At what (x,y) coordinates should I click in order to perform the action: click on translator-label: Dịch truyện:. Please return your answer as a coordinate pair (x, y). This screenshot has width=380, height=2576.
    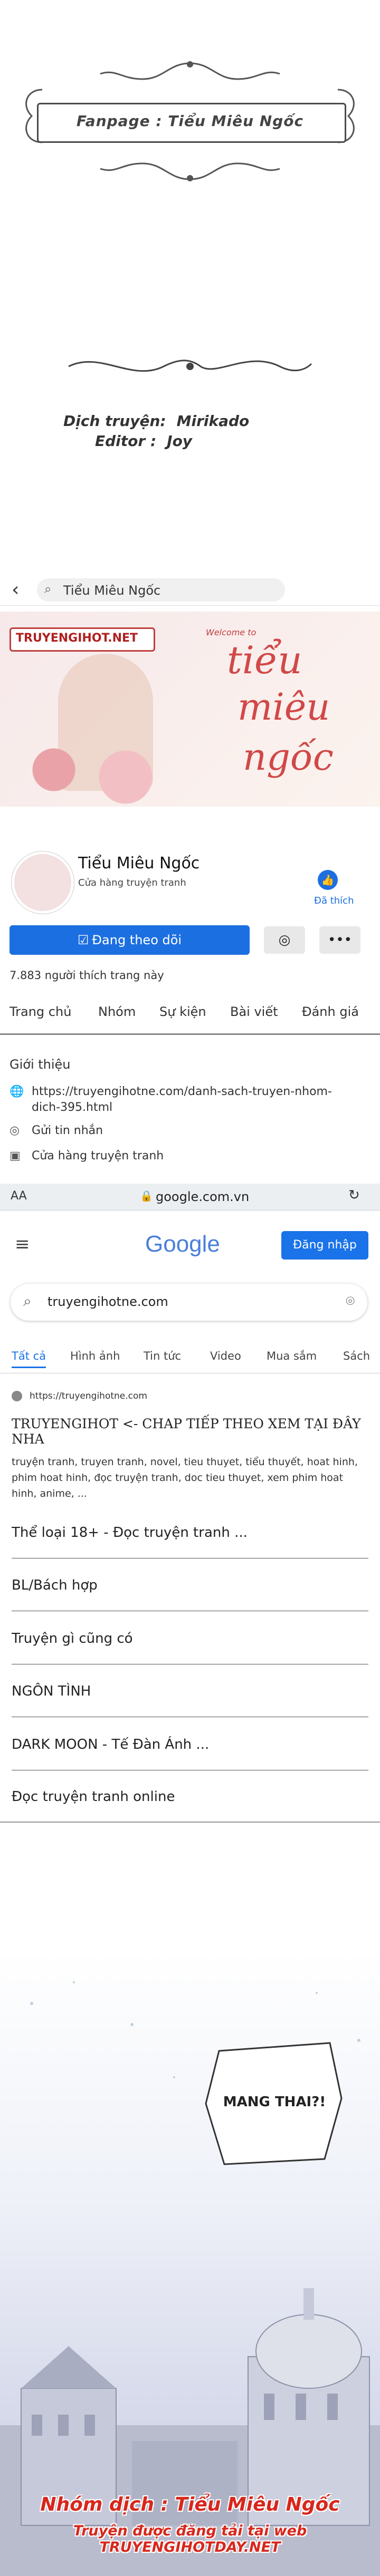
    Looking at the image, I should click on (114, 421).